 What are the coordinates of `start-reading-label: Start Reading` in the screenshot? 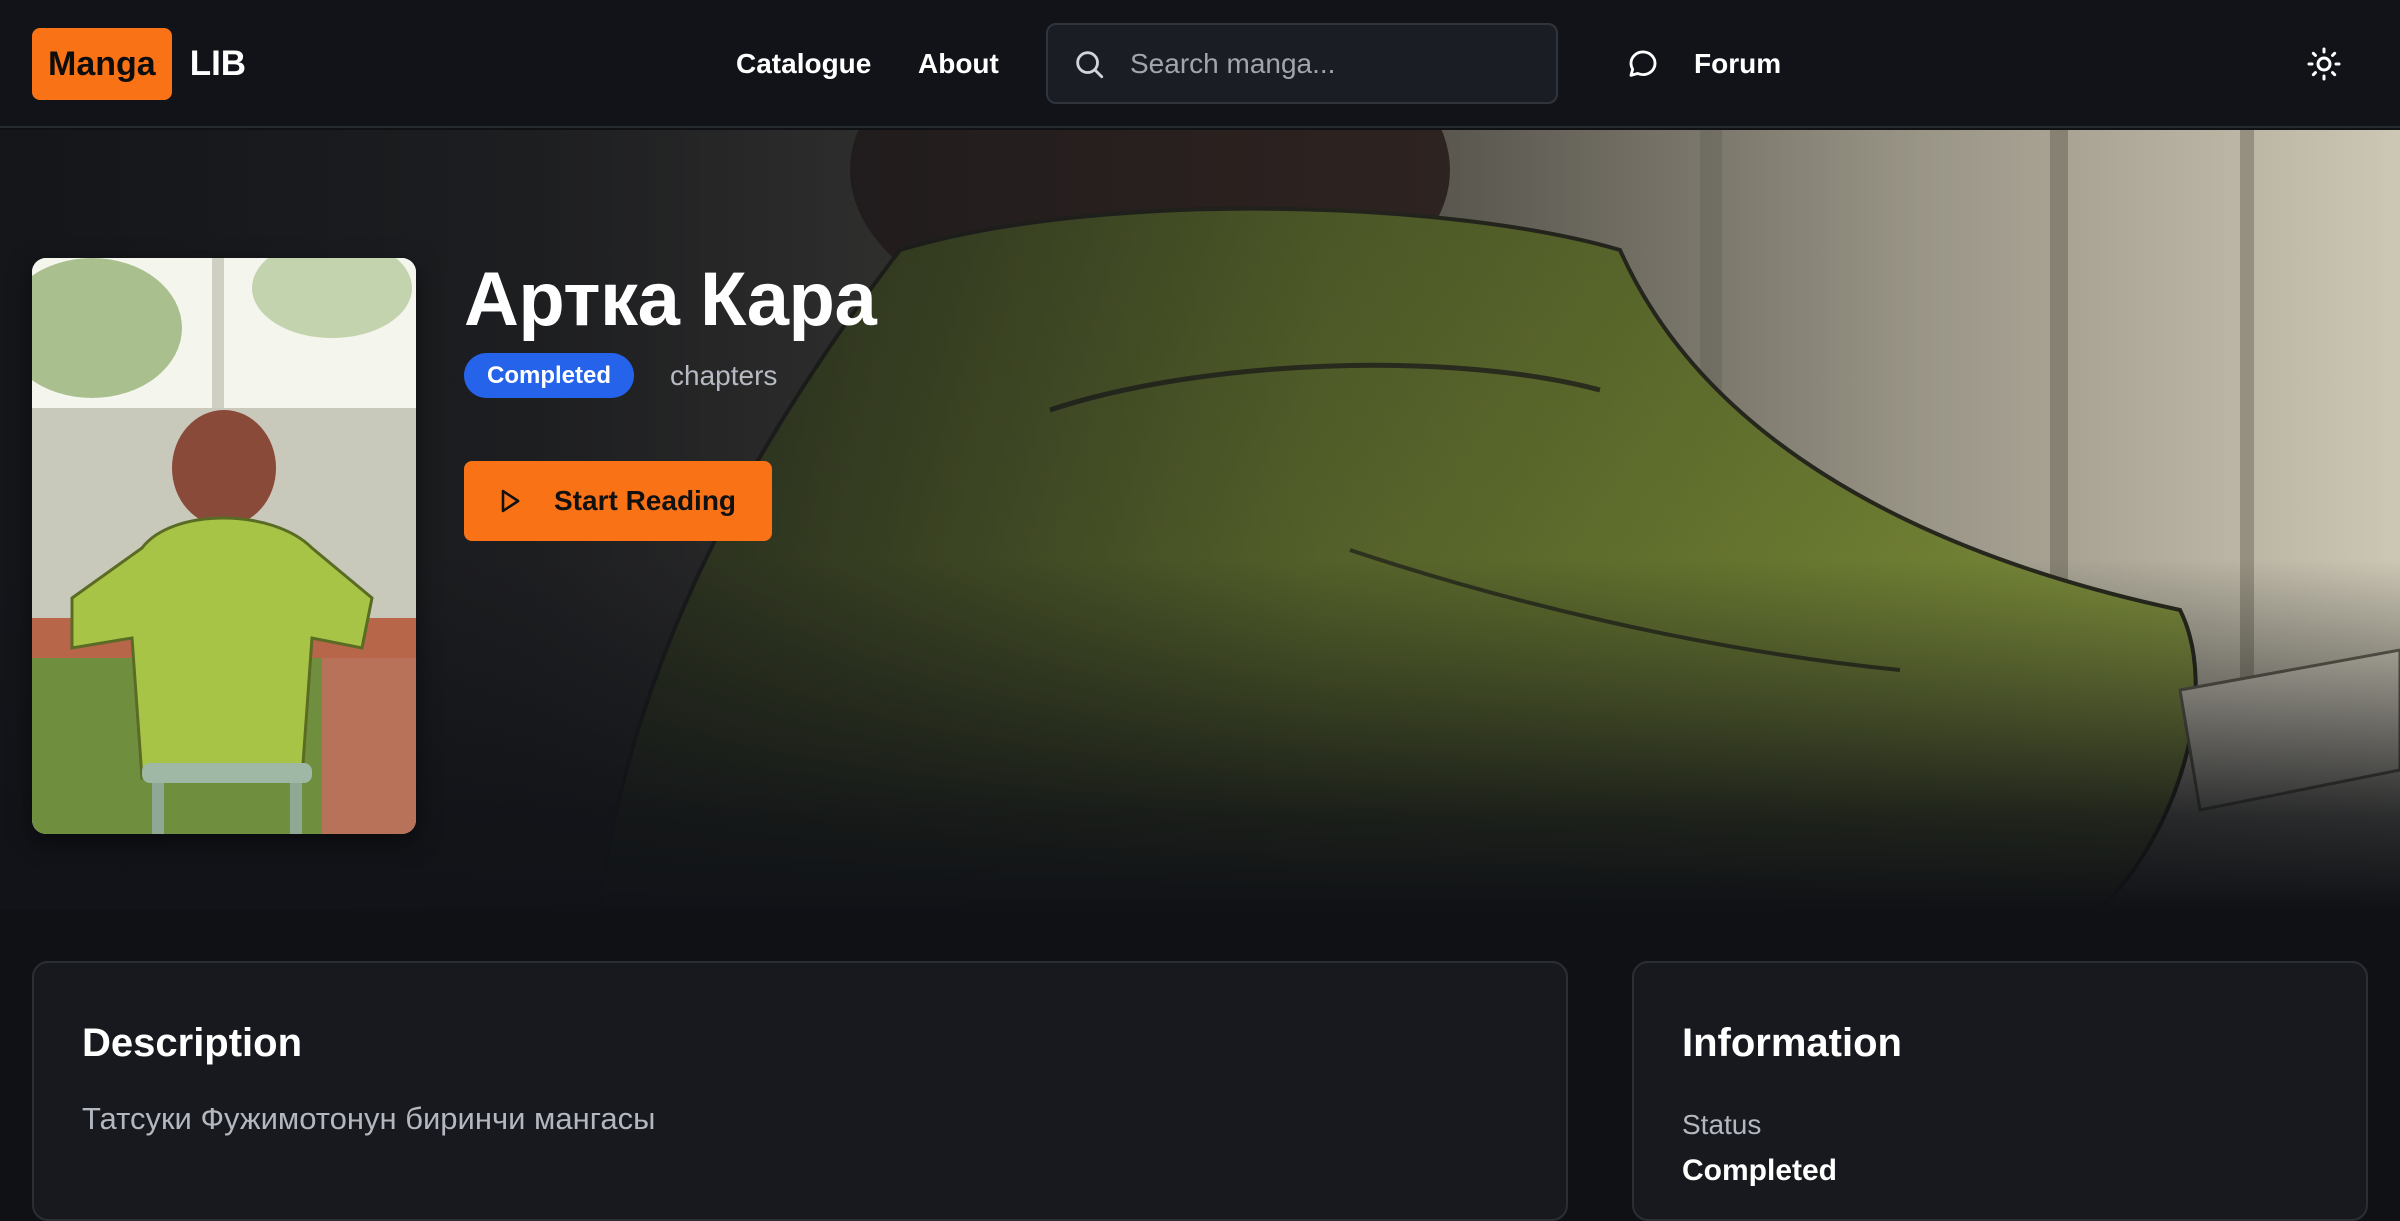 It's located at (645, 500).